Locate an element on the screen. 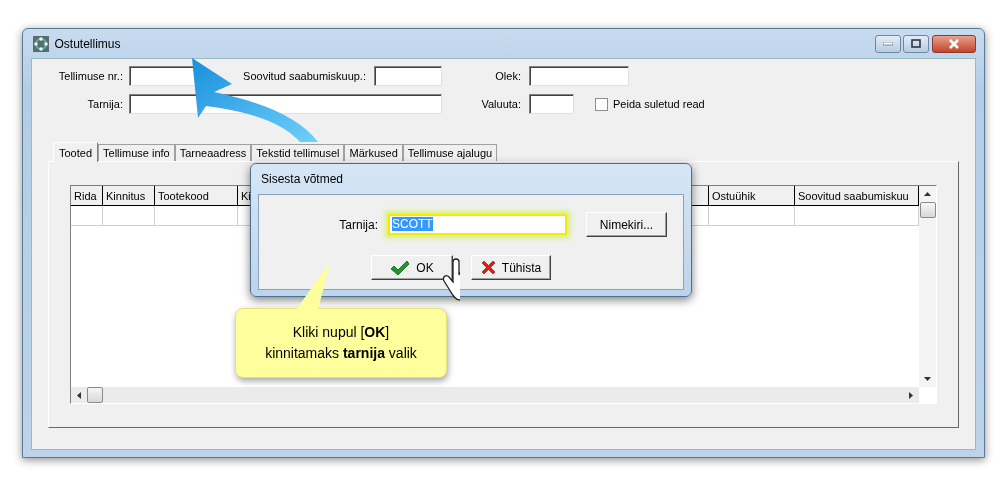 This screenshot has width=1005, height=480. currency-field is located at coordinates (551, 104).